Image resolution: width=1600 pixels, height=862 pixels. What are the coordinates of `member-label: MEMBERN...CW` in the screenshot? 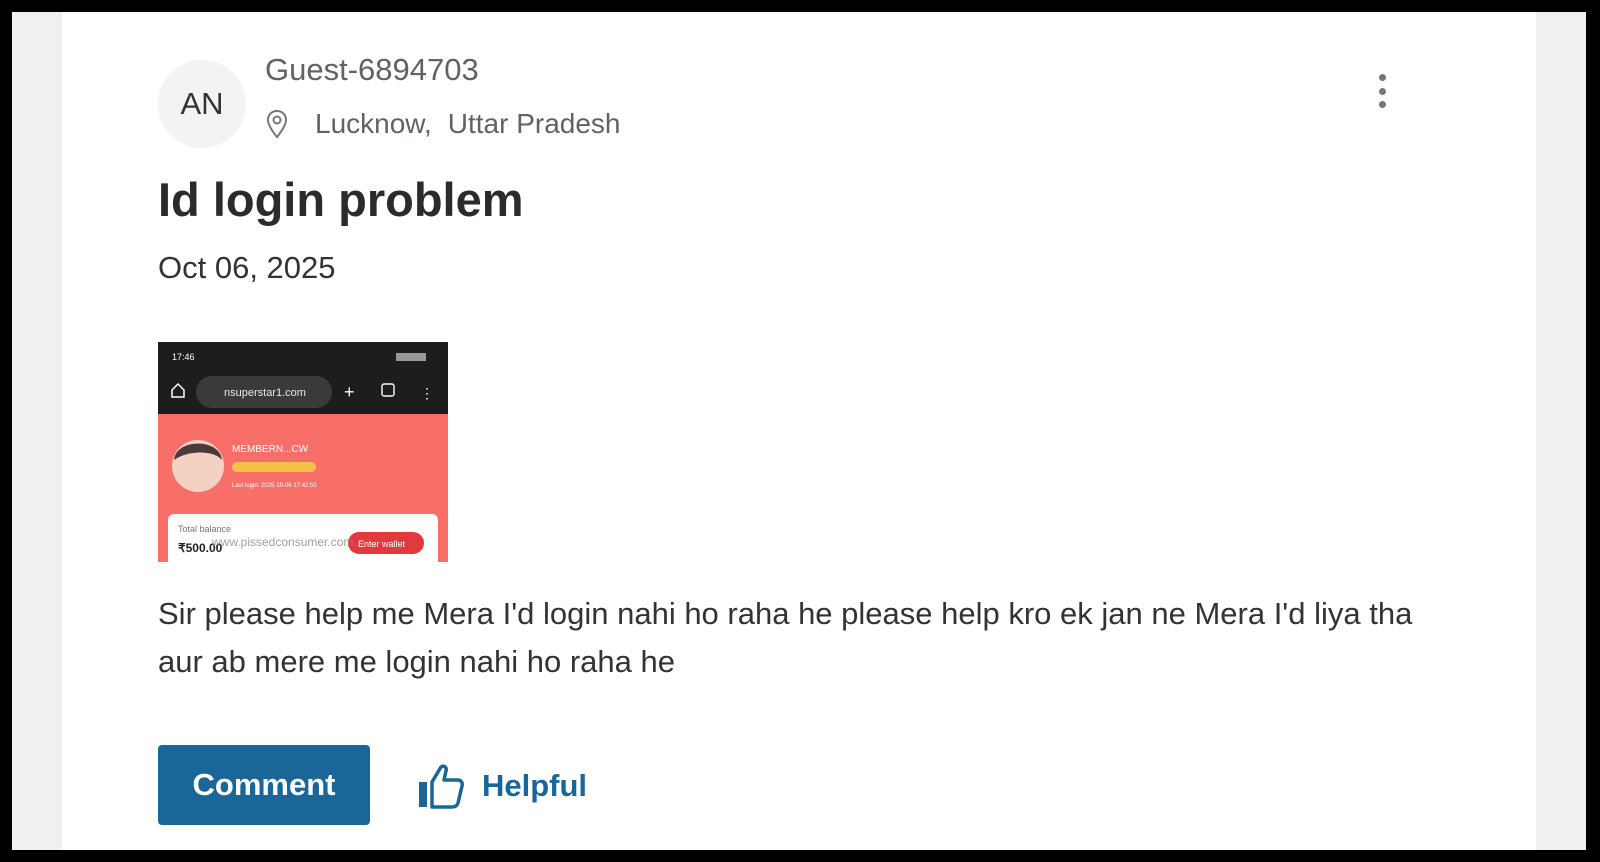 It's located at (270, 449).